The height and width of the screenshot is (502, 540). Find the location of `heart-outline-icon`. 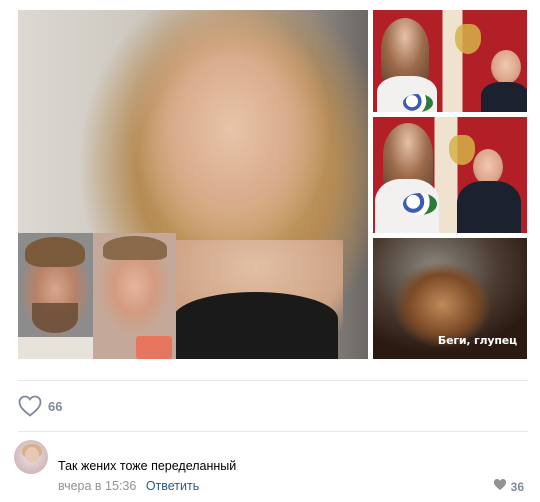

heart-outline-icon is located at coordinates (30, 406).